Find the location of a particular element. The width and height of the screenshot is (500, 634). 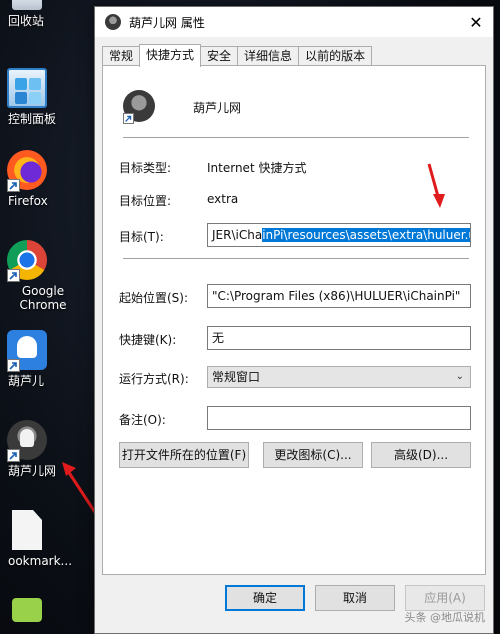

run-label: 运行方式(R): is located at coordinates (154, 379).